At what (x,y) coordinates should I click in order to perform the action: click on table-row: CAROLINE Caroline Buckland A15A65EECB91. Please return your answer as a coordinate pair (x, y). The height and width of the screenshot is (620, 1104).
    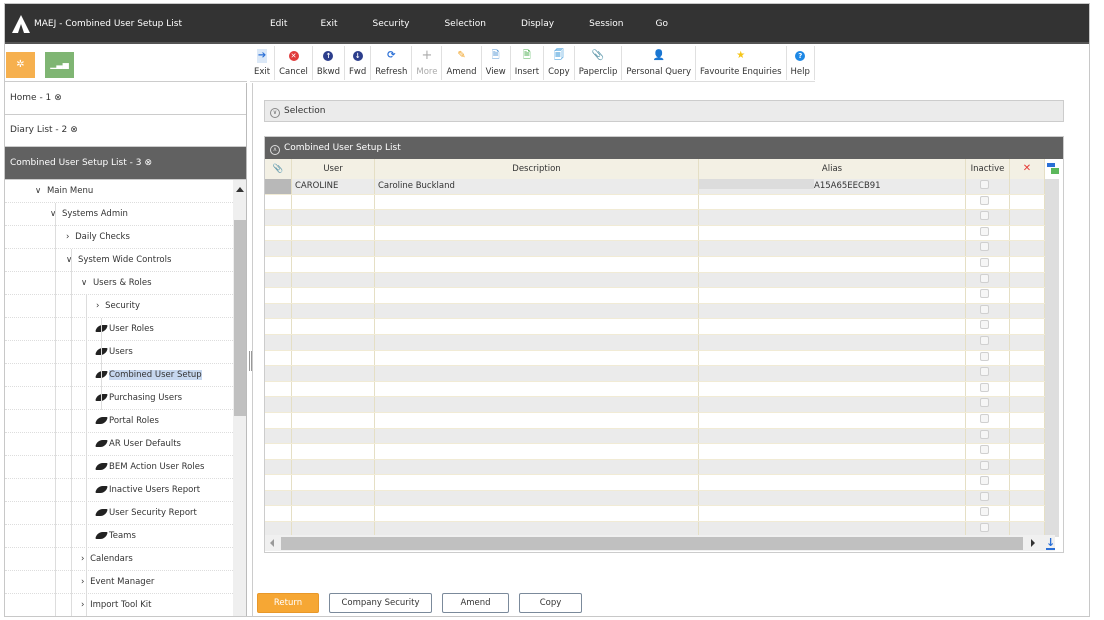
    Looking at the image, I should click on (655, 187).